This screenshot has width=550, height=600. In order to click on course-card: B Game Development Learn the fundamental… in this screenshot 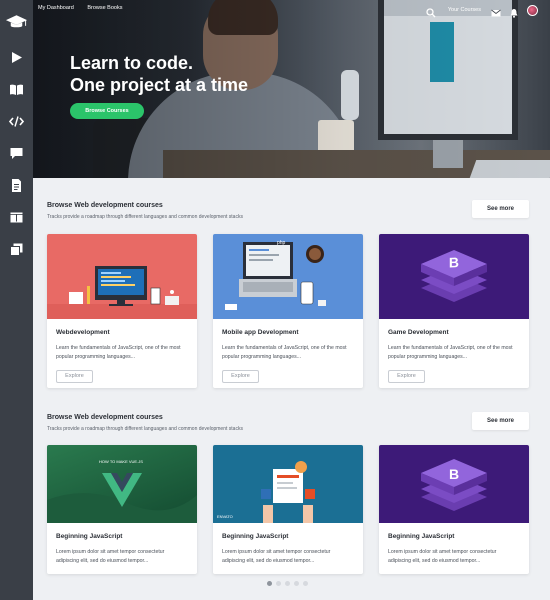, I will do `click(454, 311)`.